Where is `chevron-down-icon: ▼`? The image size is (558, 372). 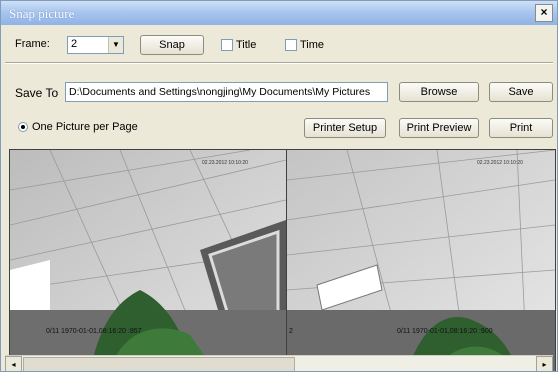 chevron-down-icon: ▼ is located at coordinates (115, 45).